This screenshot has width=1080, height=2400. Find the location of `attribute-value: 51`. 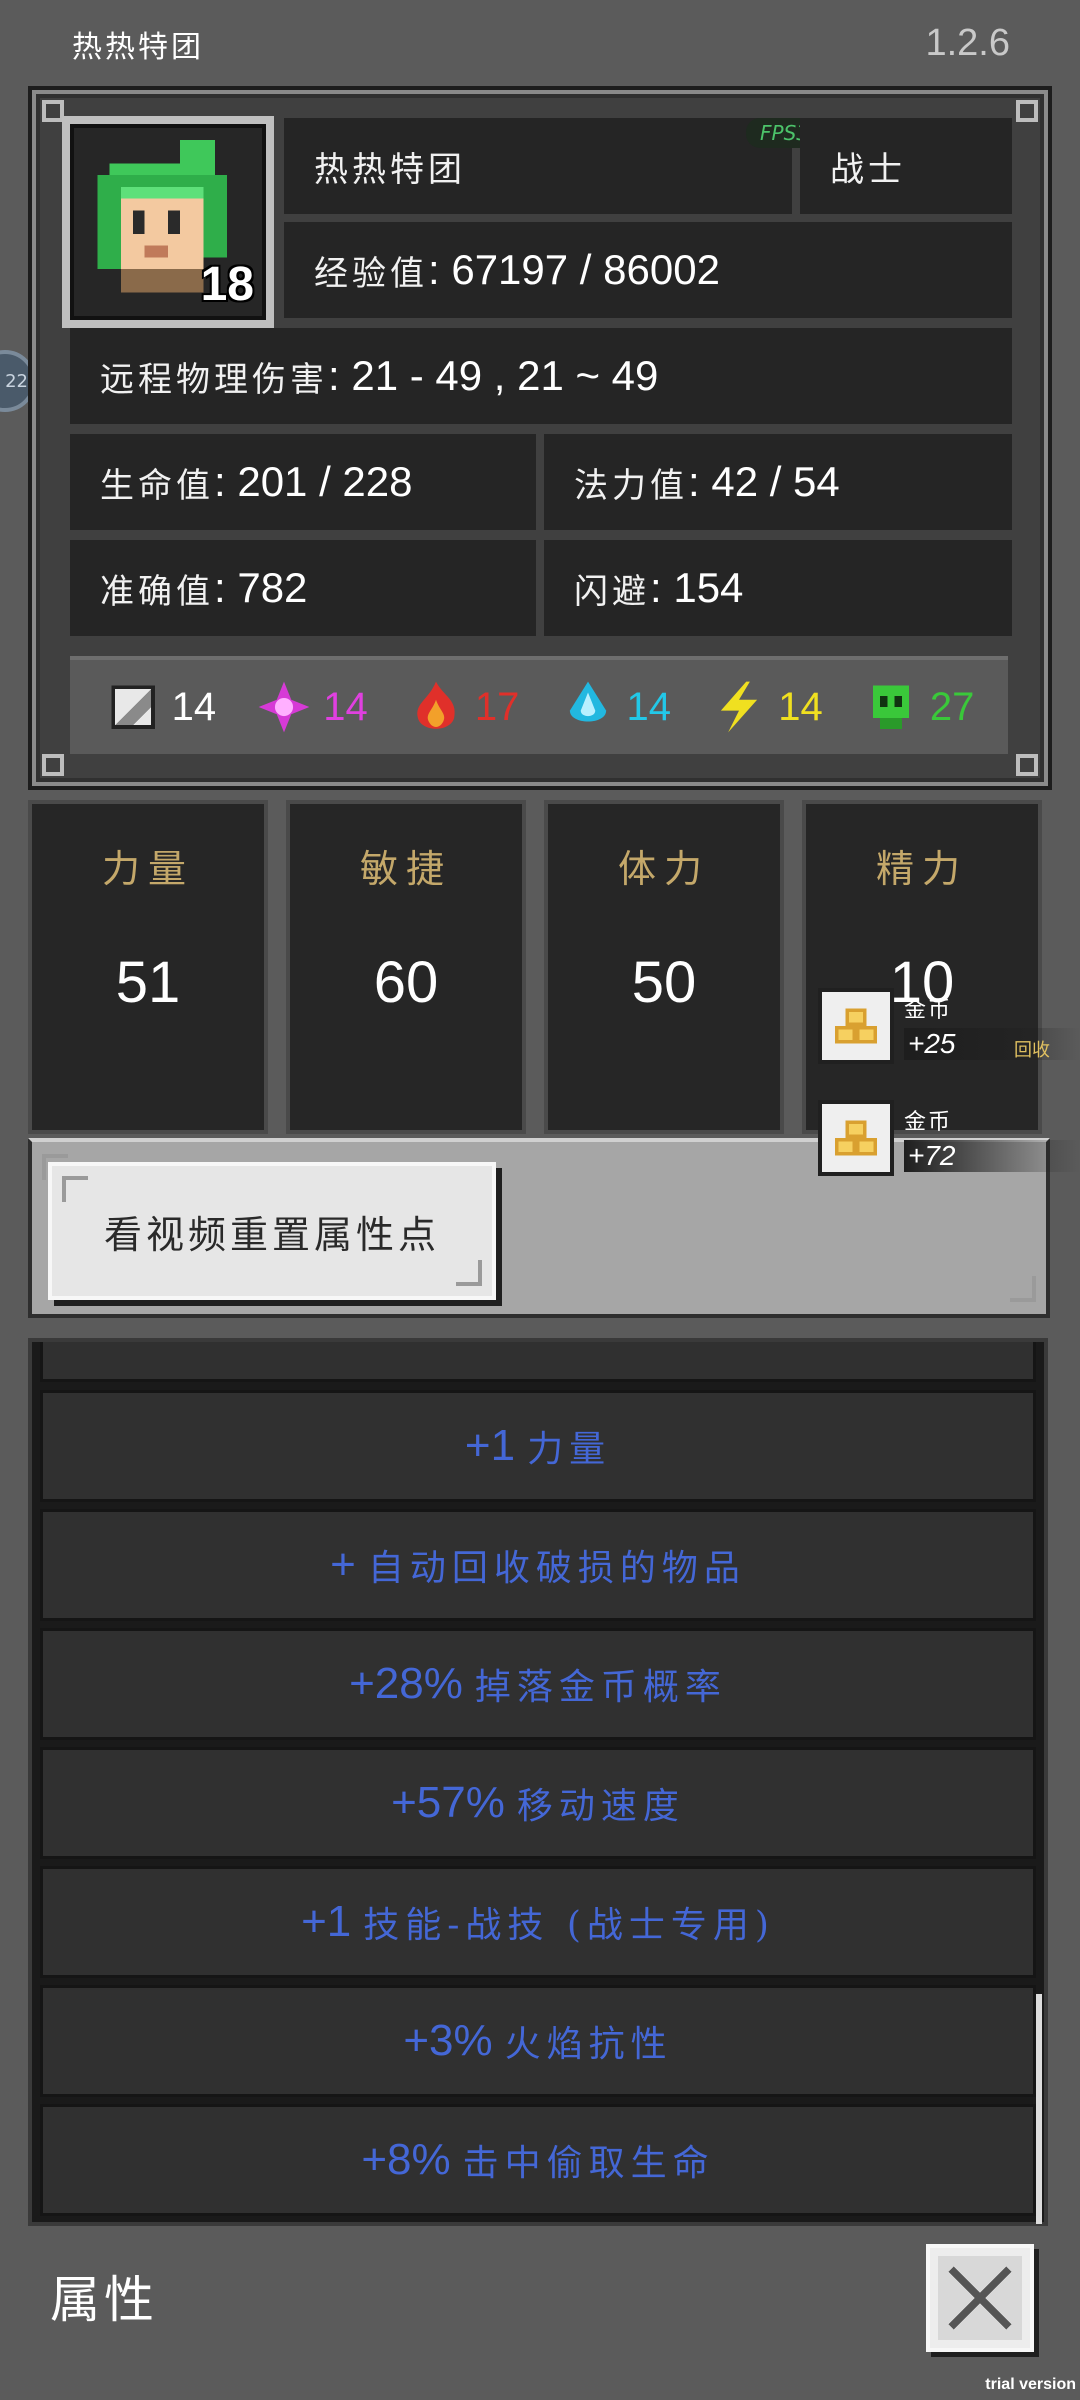

attribute-value: 51 is located at coordinates (148, 982).